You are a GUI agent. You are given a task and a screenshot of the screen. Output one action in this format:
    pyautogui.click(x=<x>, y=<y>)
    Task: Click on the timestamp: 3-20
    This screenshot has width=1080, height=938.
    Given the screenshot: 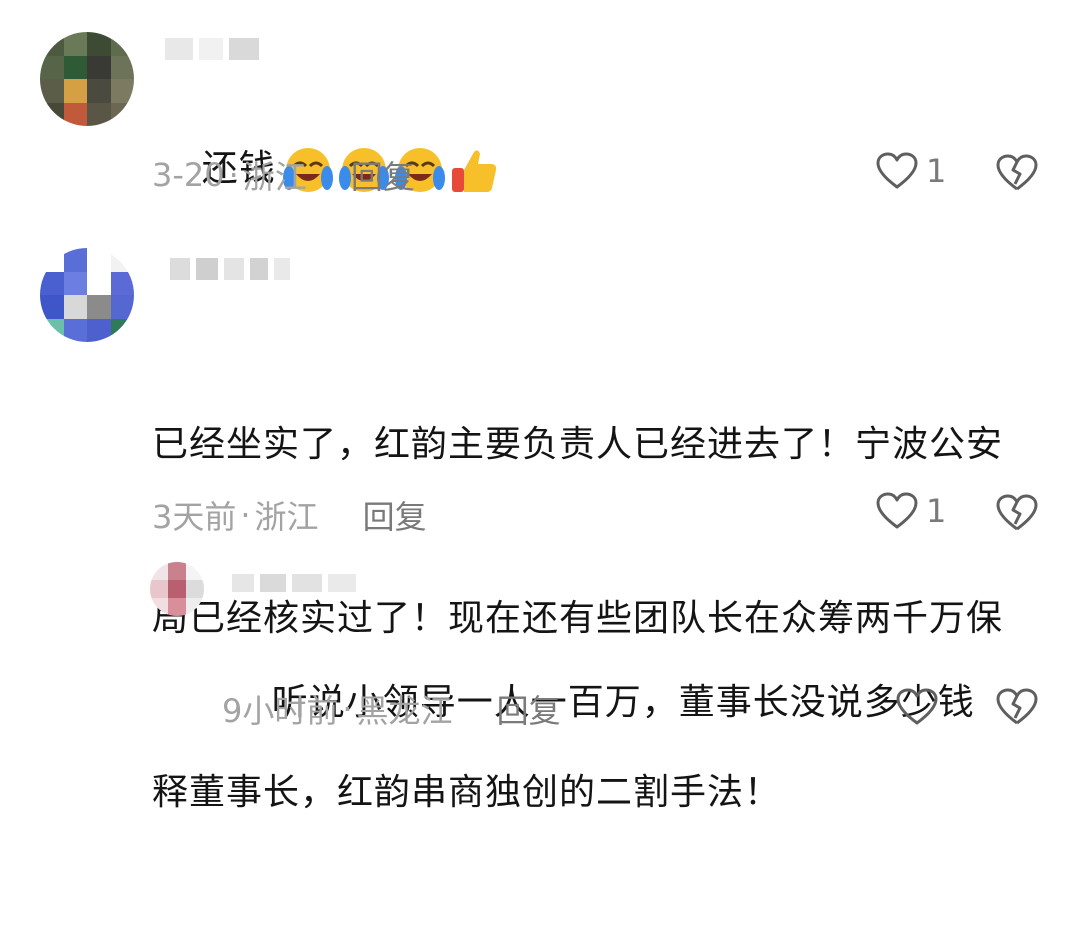 What is the action you would take?
    pyautogui.click(x=188, y=175)
    